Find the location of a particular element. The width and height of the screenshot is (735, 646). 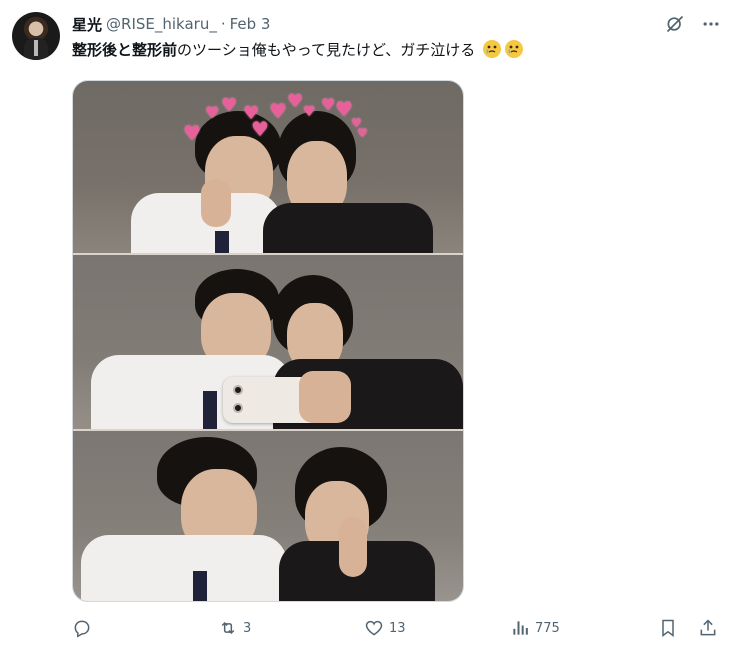

reply-button is located at coordinates (84, 628).